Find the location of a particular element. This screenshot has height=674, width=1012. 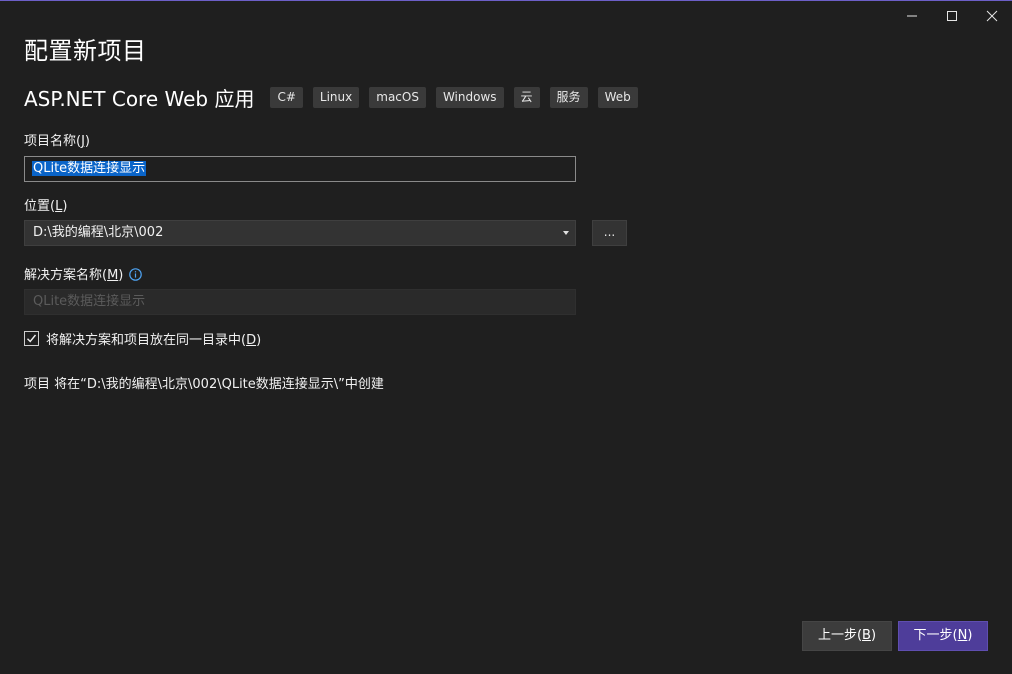

maximize-button is located at coordinates (952, 16).